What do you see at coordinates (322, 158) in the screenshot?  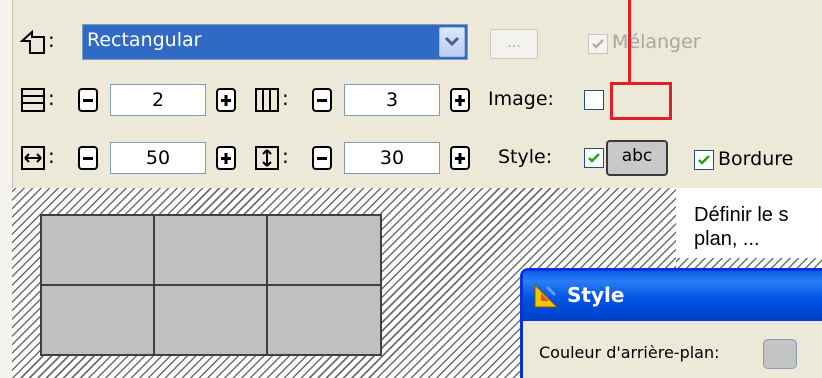 I see `height-decrement-button` at bounding box center [322, 158].